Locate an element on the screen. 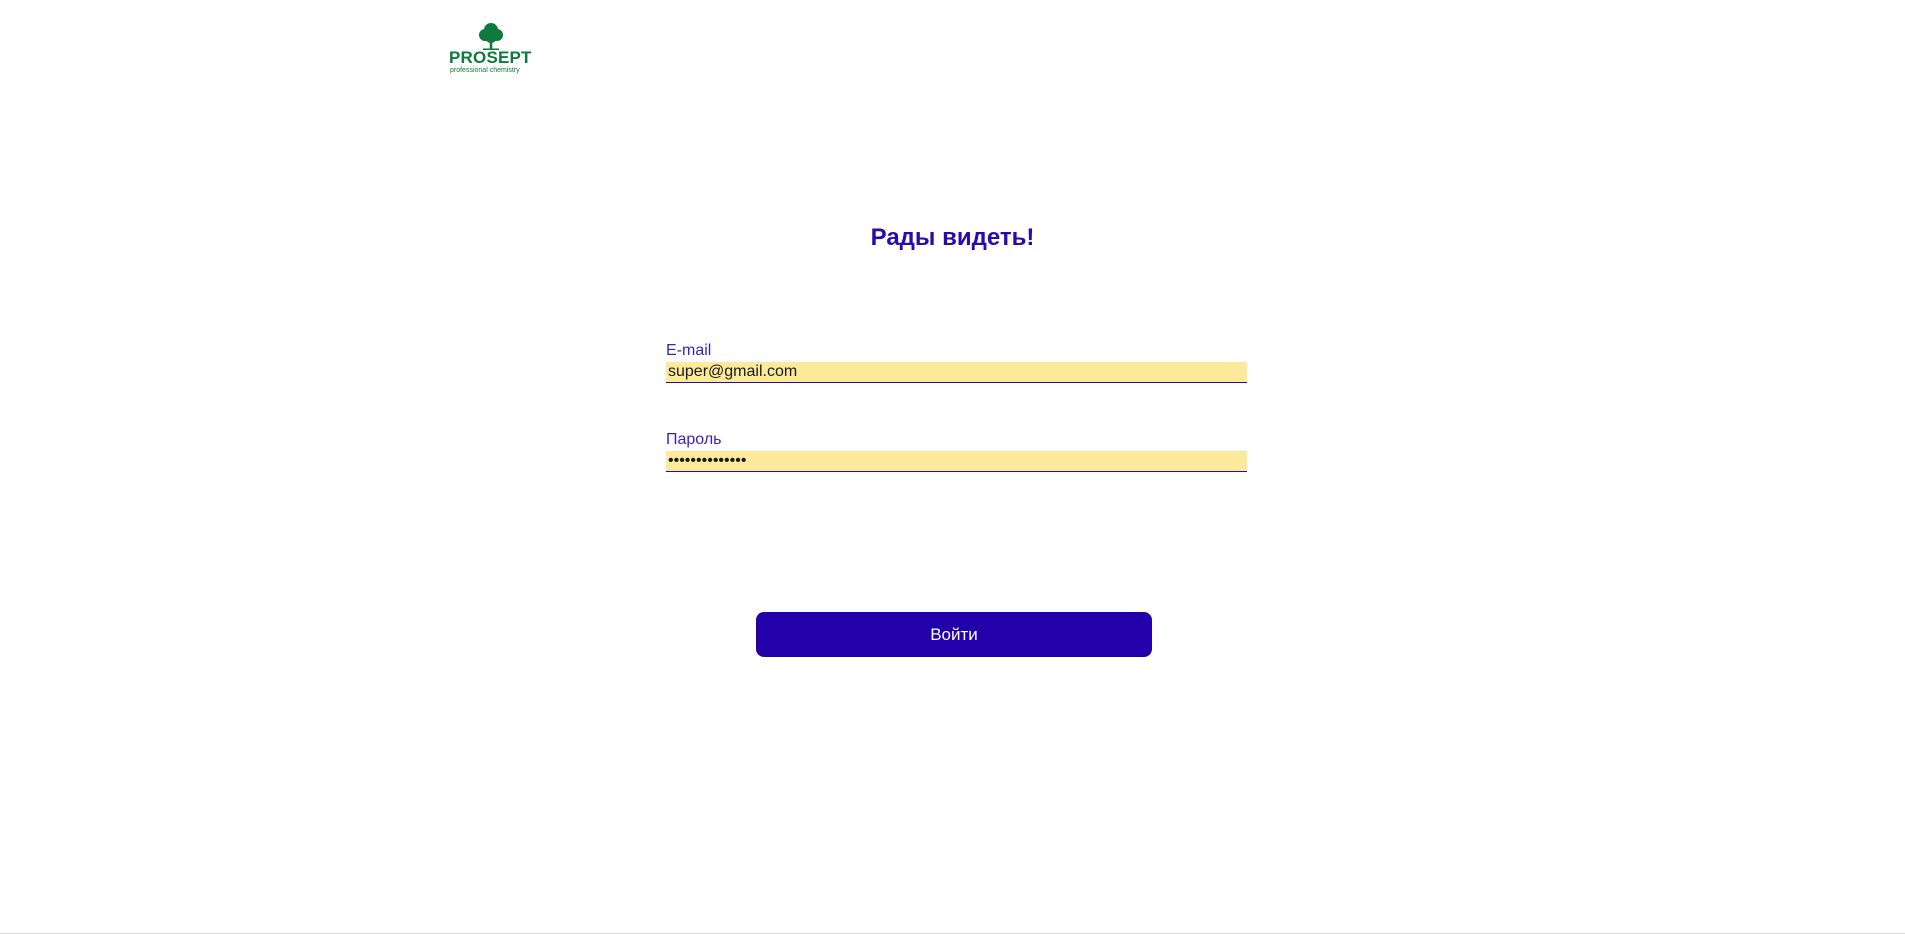 This screenshot has height=934, width=1905. page-title: Рады видеть! is located at coordinates (952, 237).